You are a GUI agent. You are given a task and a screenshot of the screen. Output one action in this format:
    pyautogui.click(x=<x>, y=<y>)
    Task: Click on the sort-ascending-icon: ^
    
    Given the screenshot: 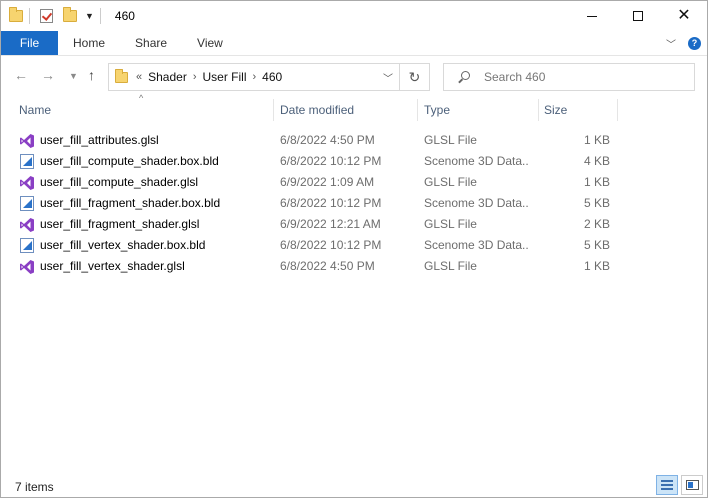 What is the action you would take?
    pyautogui.click(x=141, y=98)
    